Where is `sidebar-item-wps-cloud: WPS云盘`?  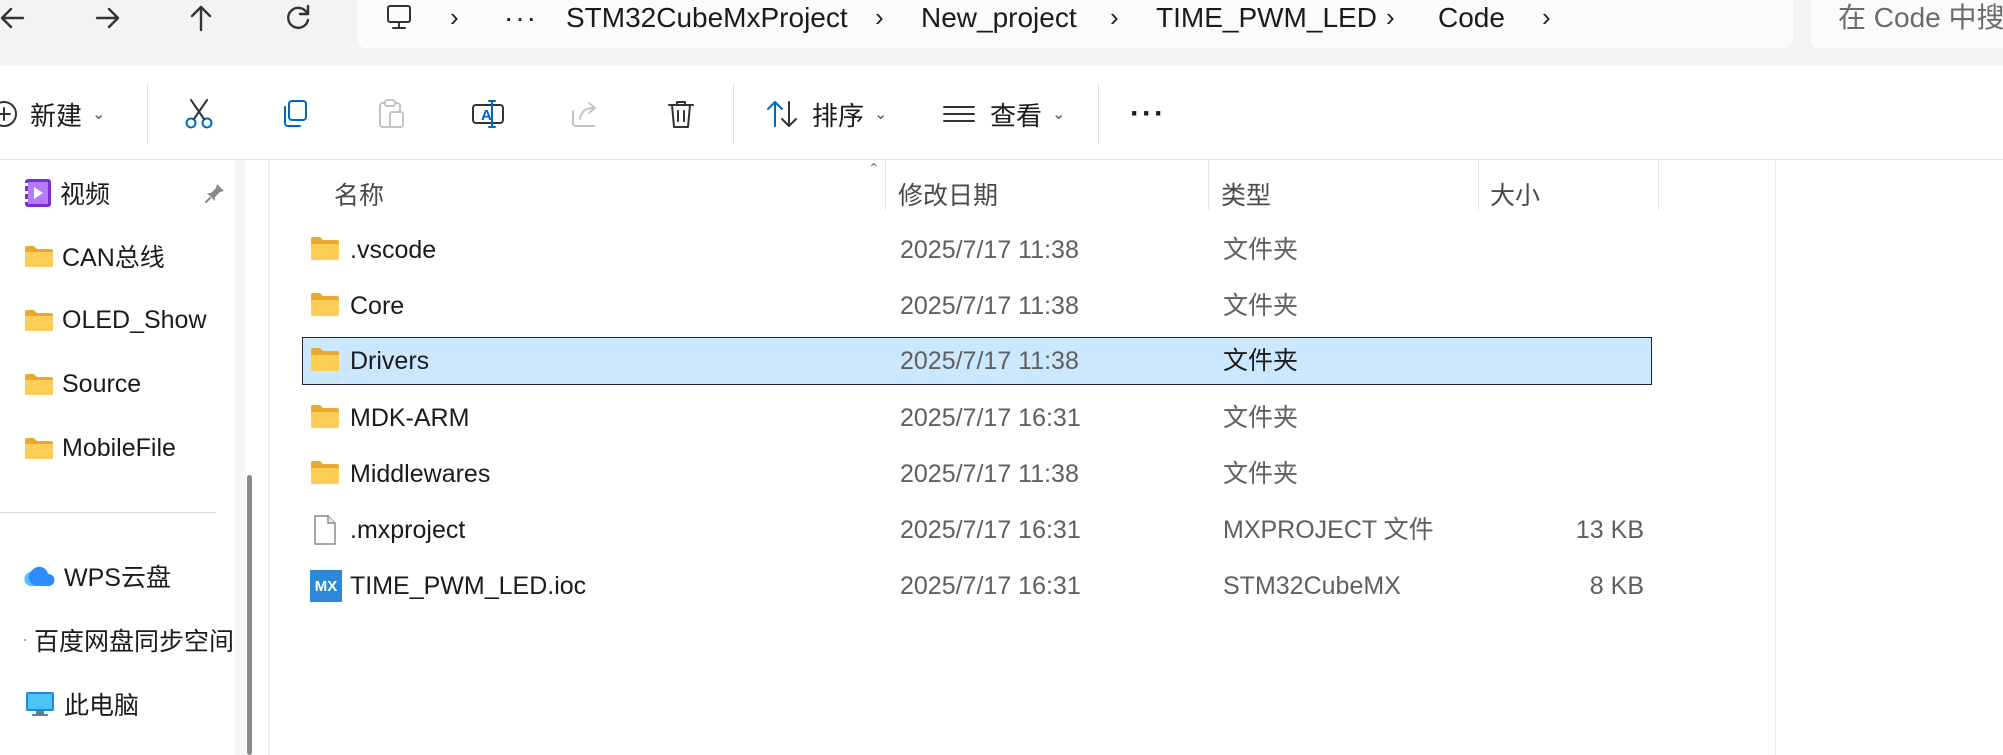 sidebar-item-wps-cloud: WPS云盘 is located at coordinates (97, 576).